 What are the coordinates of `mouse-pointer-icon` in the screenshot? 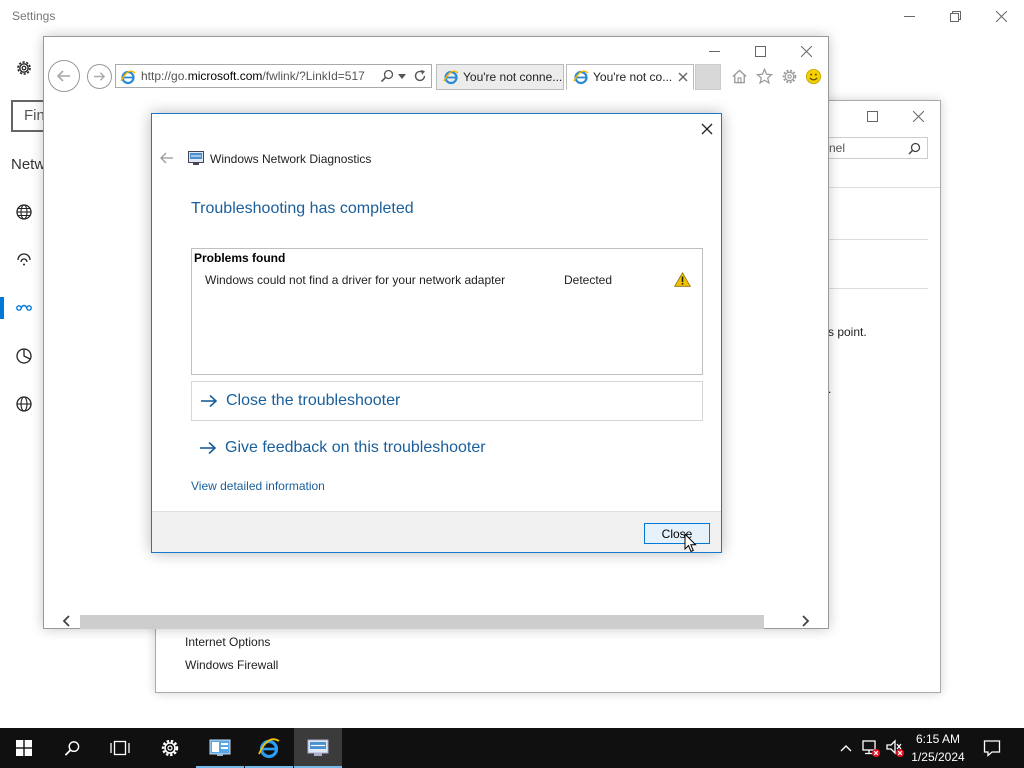 It's located at (690, 543).